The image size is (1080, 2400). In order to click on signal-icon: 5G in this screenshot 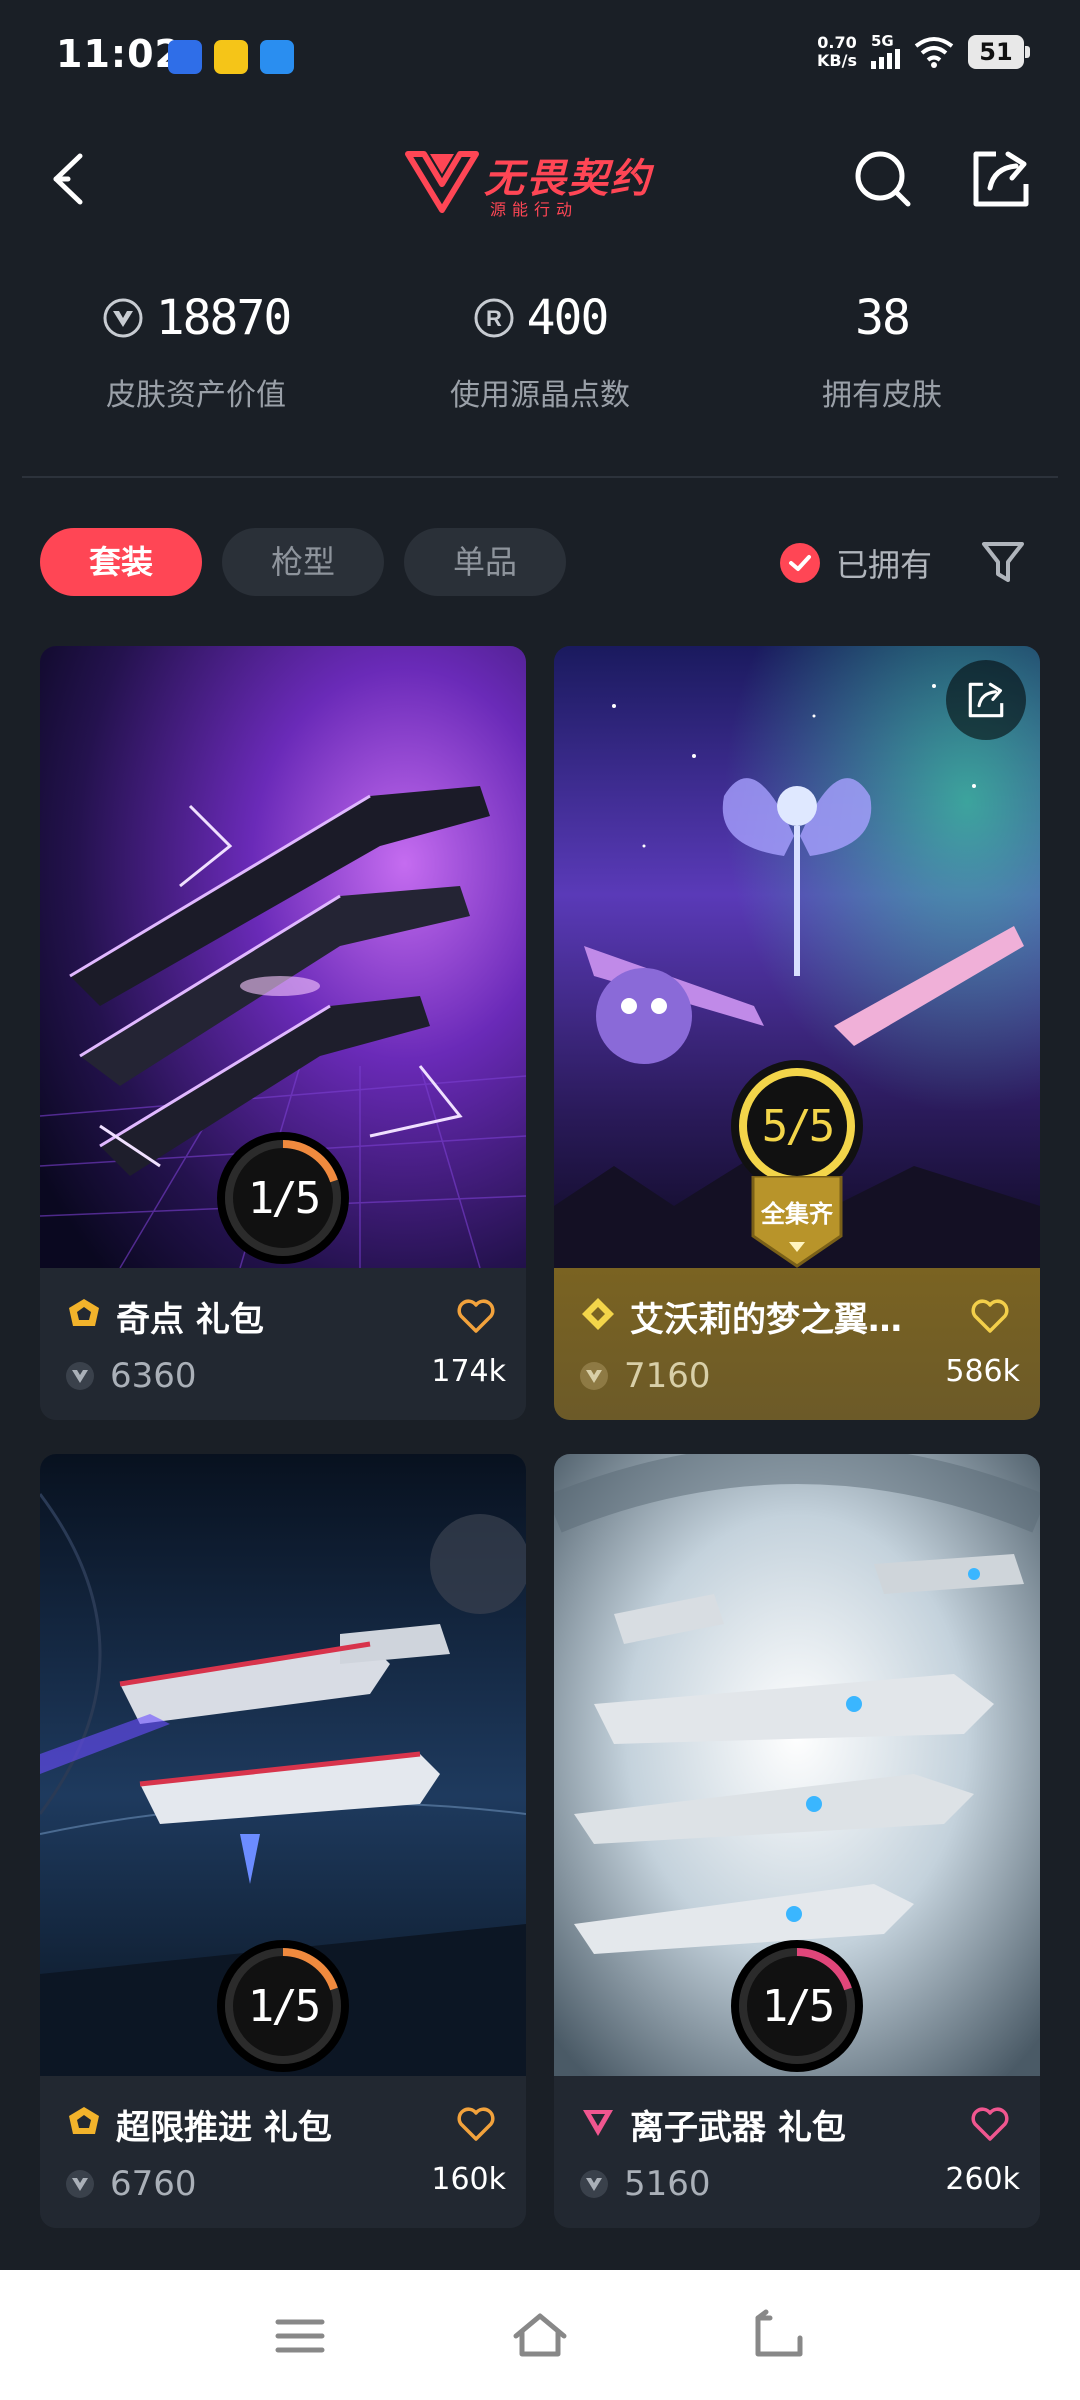, I will do `click(885, 50)`.